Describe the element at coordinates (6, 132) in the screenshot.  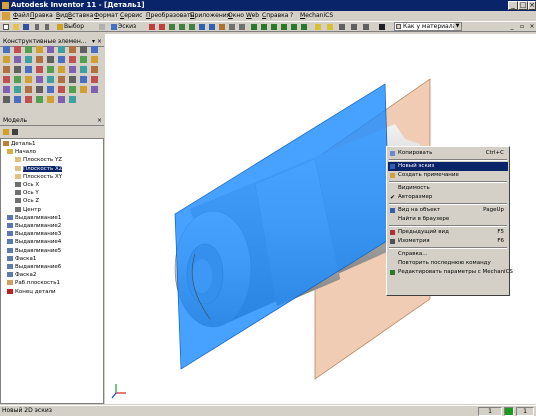
I see `filter-icon` at that location.